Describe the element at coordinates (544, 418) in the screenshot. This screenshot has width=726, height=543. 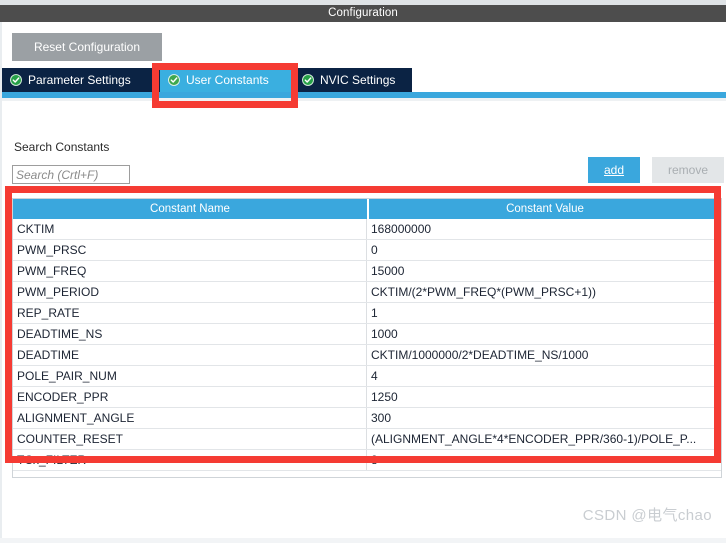
I see `cell-constant-value: 300` at that location.